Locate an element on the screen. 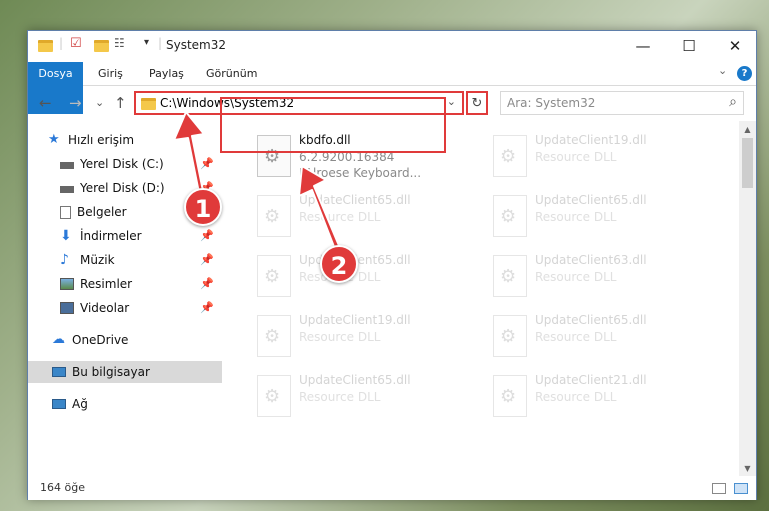  cloud-icon: ☁ is located at coordinates (58, 339).